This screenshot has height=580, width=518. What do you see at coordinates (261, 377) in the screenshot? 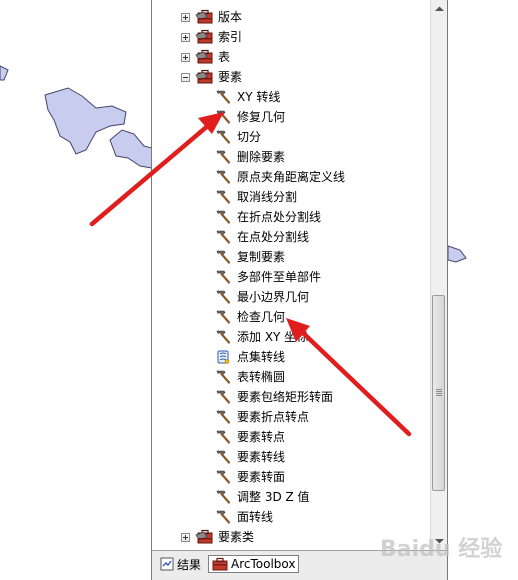
I see `tool-label: 表转椭圆` at bounding box center [261, 377].